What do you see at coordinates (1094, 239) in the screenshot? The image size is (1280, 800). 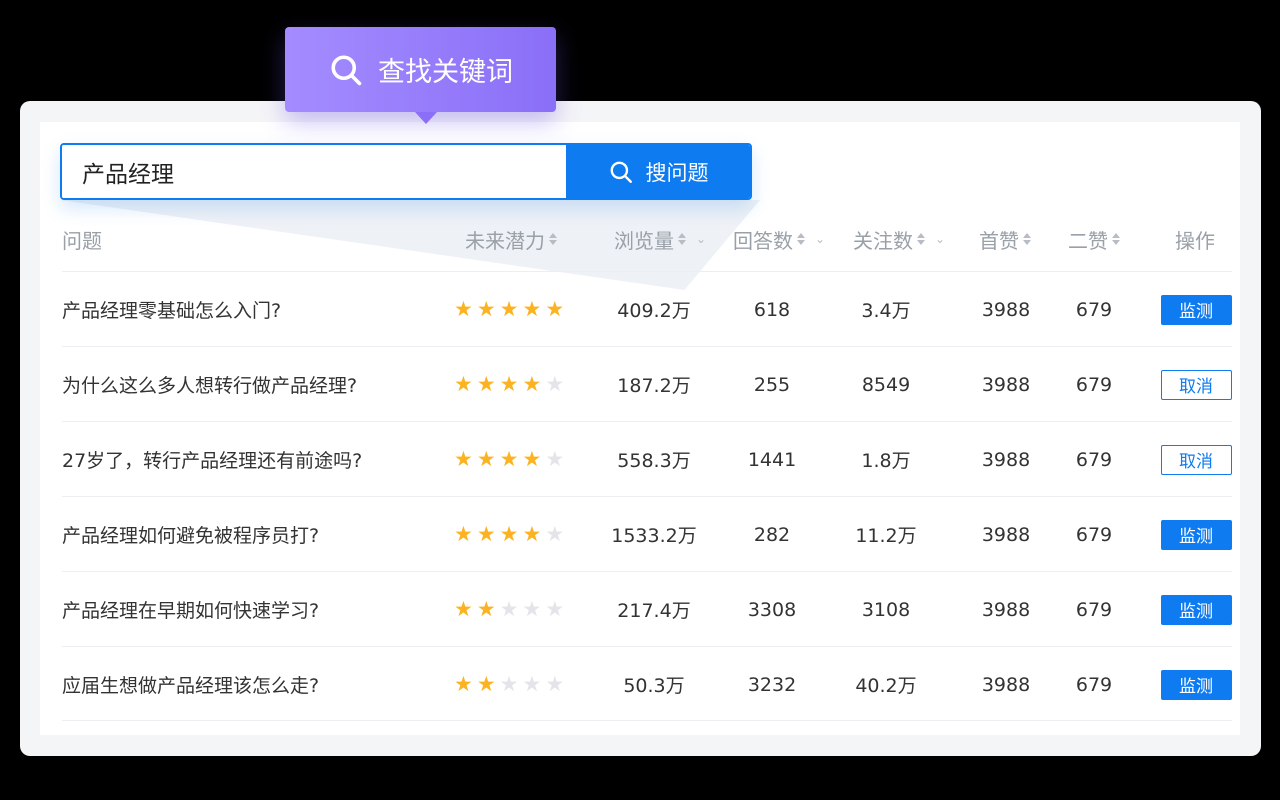 I see `header-second-like: 二赞` at bounding box center [1094, 239].